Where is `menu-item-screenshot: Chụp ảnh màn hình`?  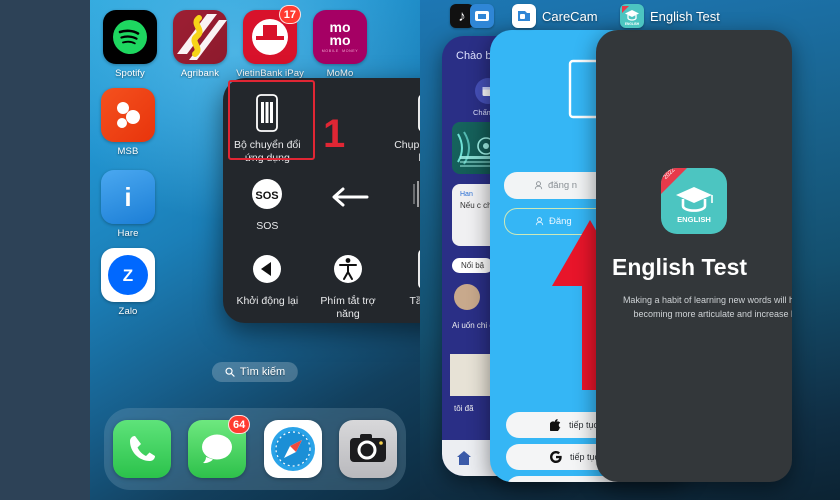 menu-item-screenshot: Chụp ảnh màn hình is located at coordinates (404, 124).